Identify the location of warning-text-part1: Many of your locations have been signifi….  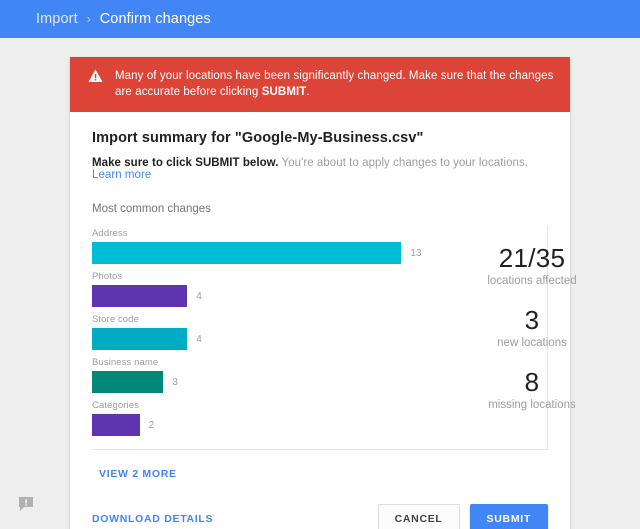
(334, 84).